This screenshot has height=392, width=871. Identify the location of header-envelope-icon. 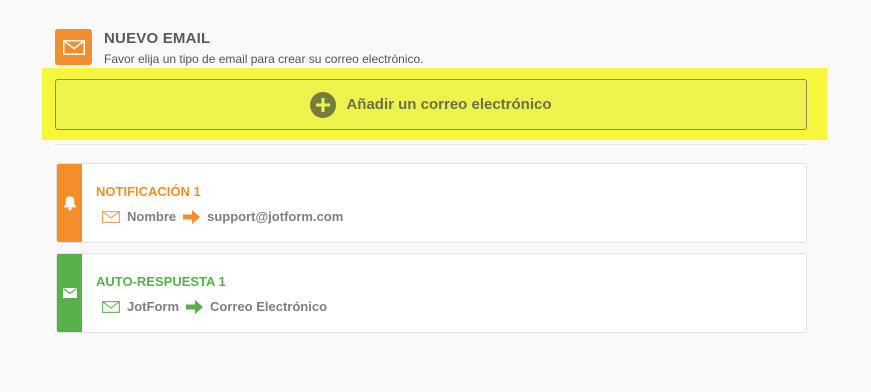
(73, 47).